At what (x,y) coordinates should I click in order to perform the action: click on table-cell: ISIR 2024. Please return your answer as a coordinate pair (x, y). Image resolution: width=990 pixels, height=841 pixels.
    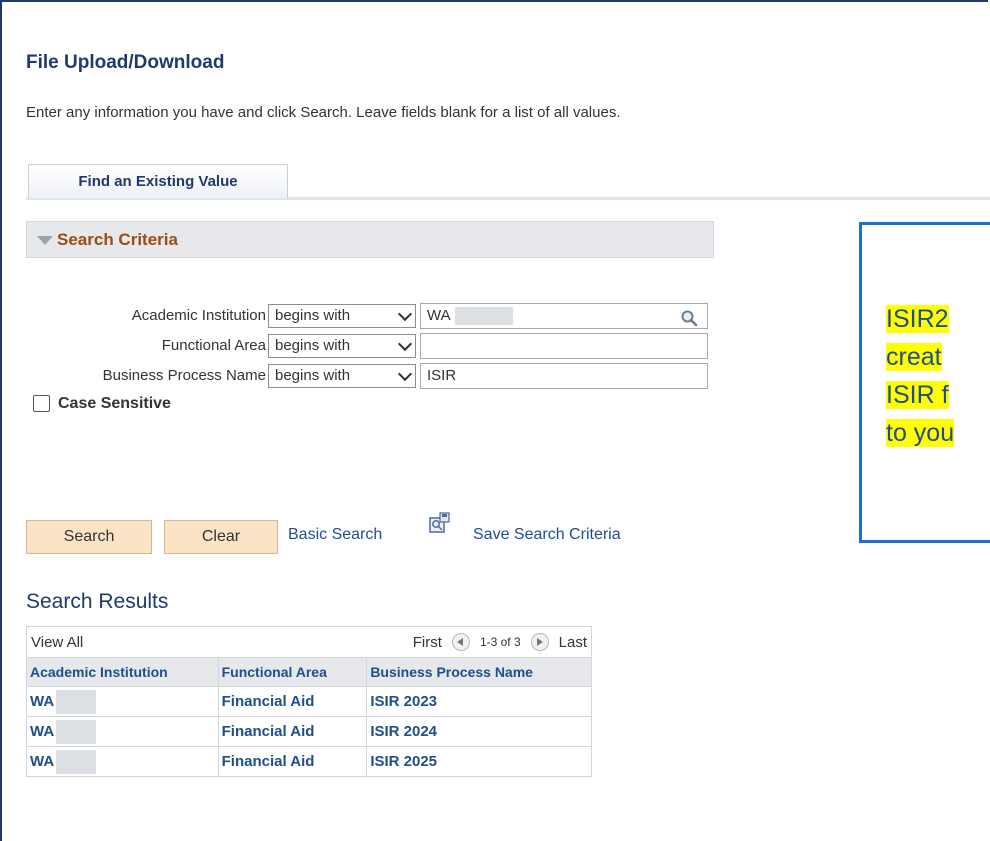
    Looking at the image, I should click on (479, 731).